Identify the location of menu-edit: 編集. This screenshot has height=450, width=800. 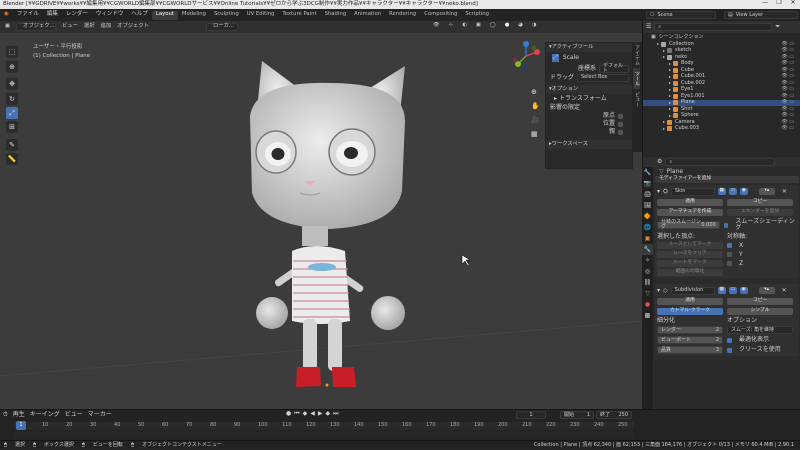
(52, 15).